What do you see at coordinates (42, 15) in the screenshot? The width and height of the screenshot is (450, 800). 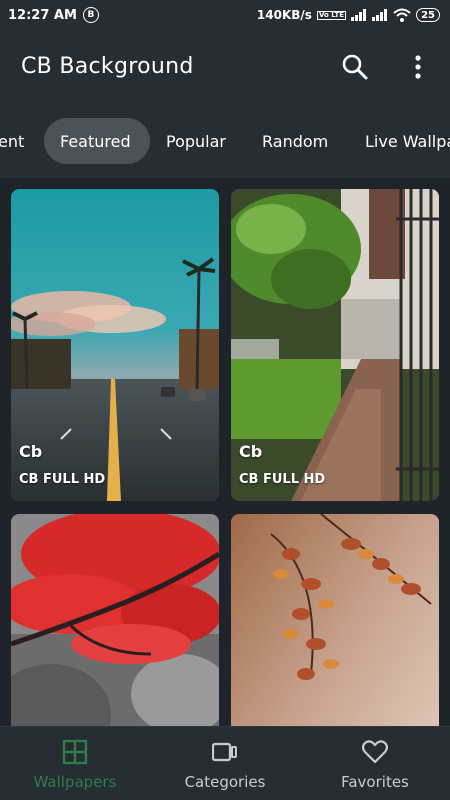 I see `status-time: 12:27 AM` at bounding box center [42, 15].